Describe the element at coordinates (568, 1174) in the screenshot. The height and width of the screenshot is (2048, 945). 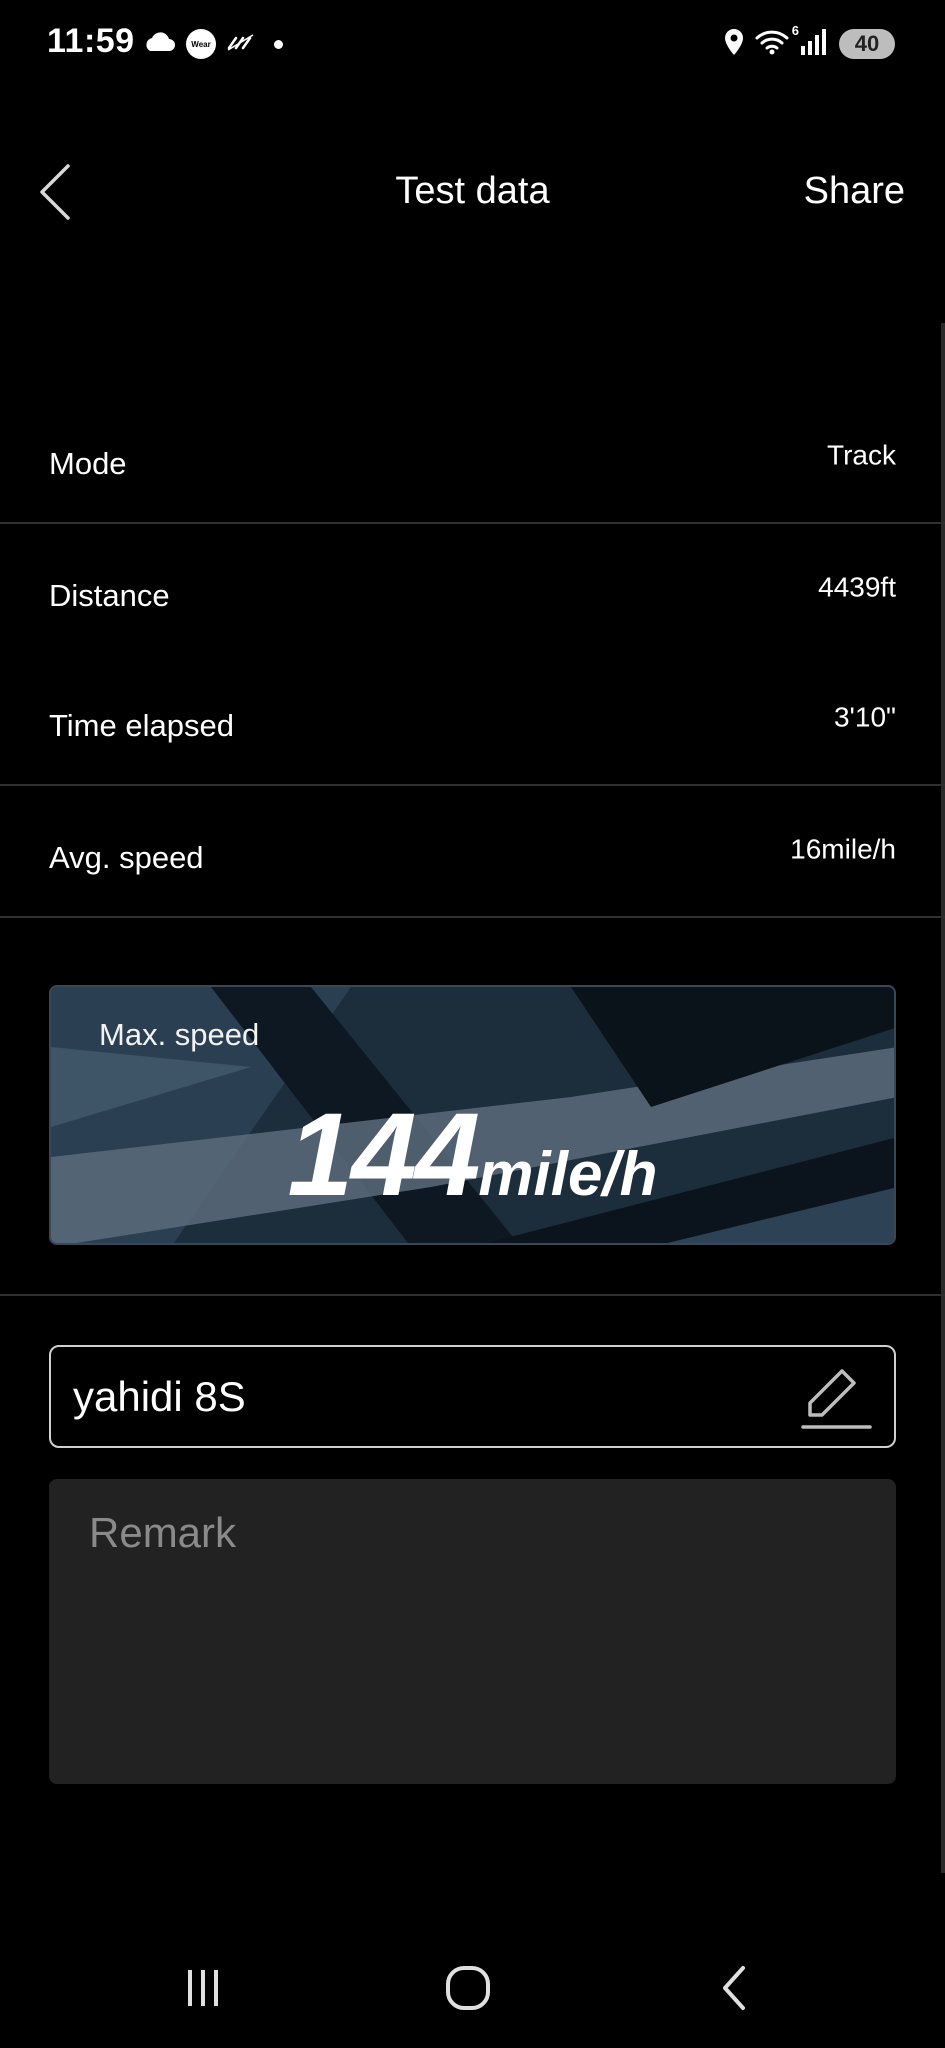
I see `max-speed-unit: mile/h` at that location.